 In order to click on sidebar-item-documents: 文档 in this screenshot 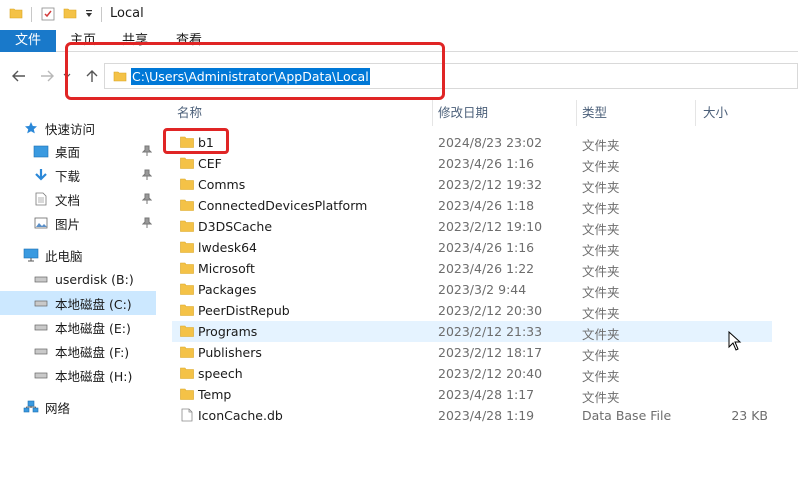, I will do `click(94, 199)`.